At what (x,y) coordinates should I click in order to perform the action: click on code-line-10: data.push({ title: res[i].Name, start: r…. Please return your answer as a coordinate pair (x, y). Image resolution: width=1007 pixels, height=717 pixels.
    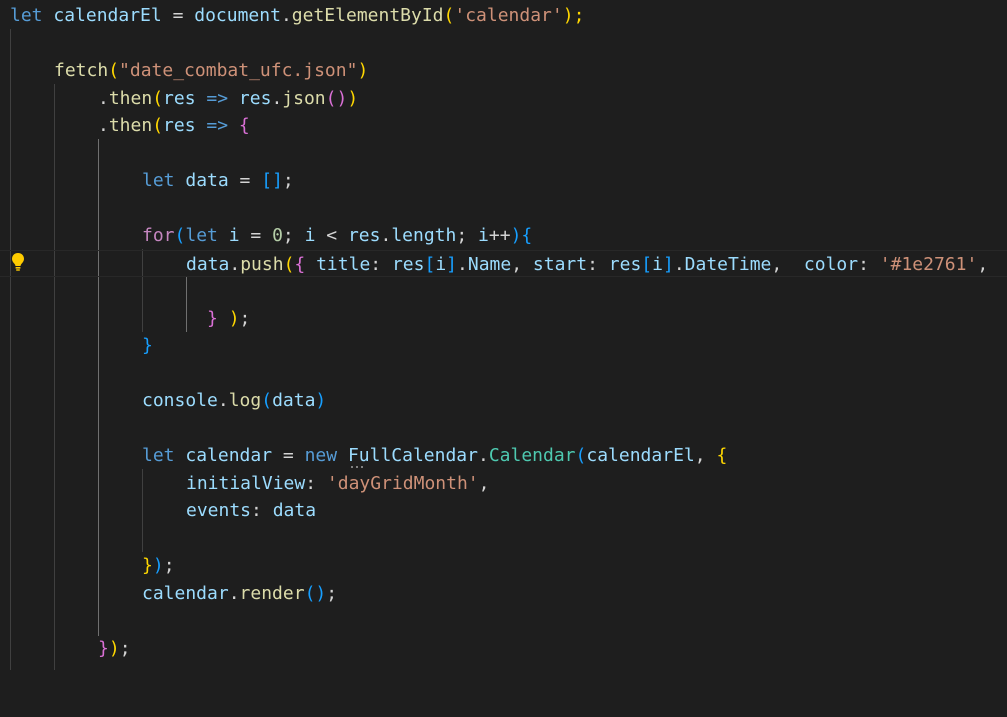
    Looking at the image, I should click on (503, 263).